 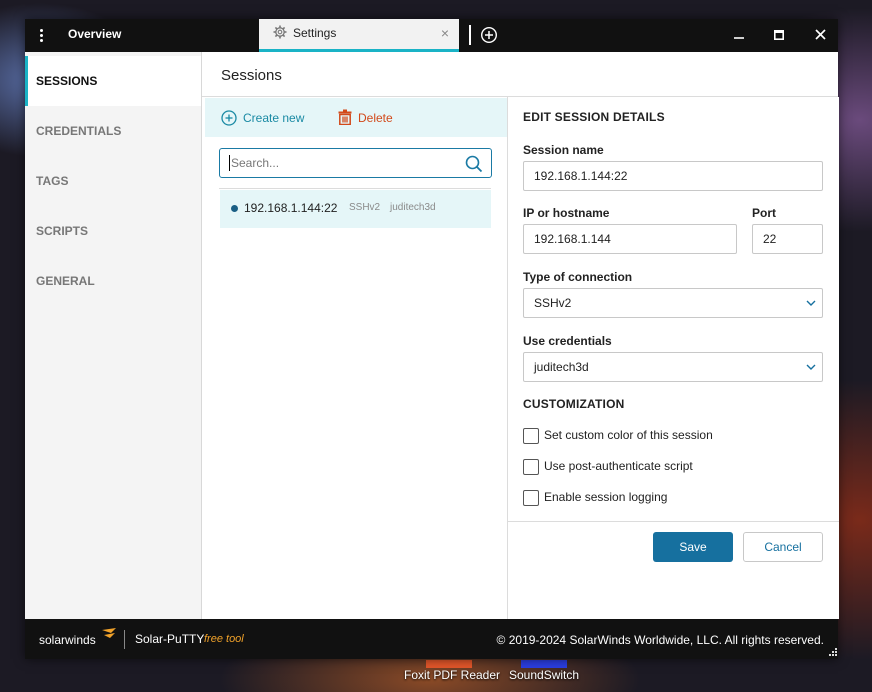 I want to click on edit-session-heading: EDIT SESSION DETAILS, so click(x=594, y=117).